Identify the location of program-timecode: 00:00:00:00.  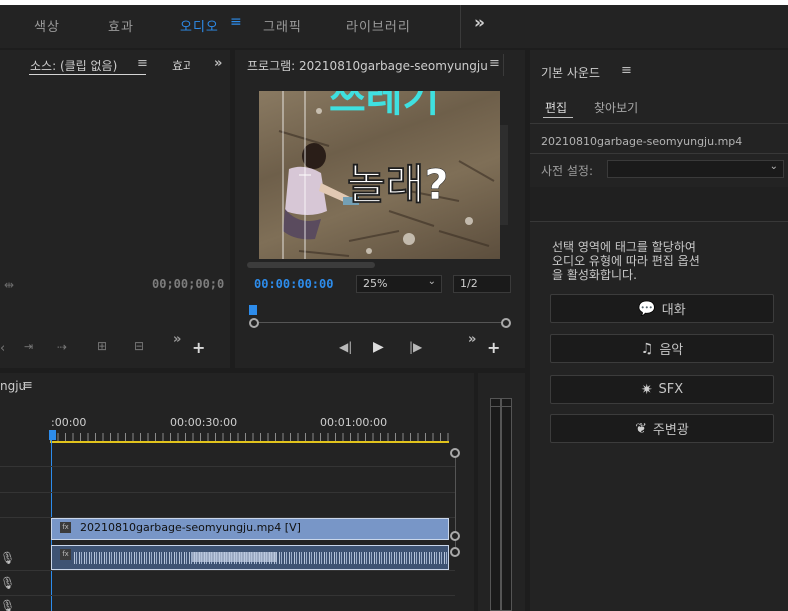
(293, 284).